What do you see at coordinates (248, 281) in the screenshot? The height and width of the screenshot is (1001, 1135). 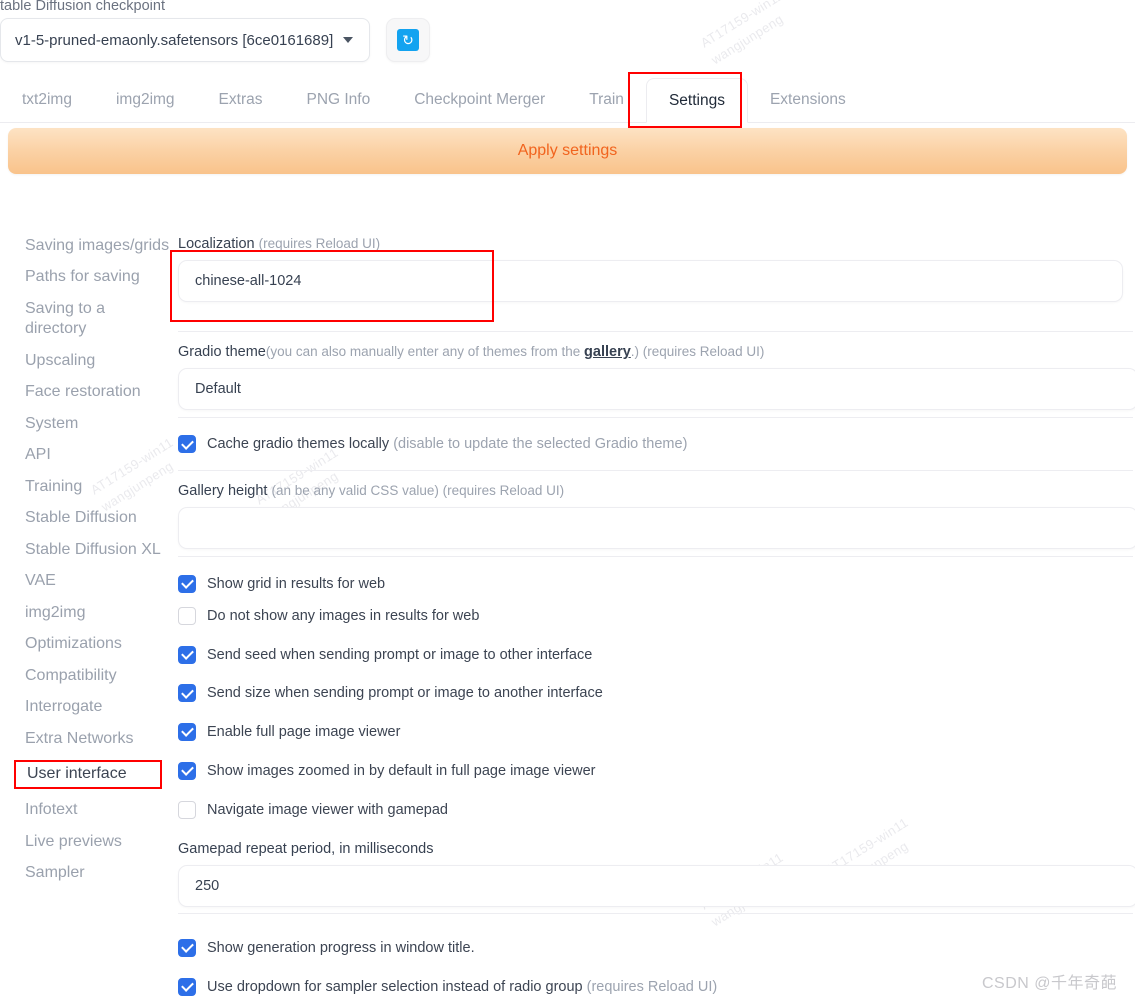 I see `localization-value: chinese-all-1024` at bounding box center [248, 281].